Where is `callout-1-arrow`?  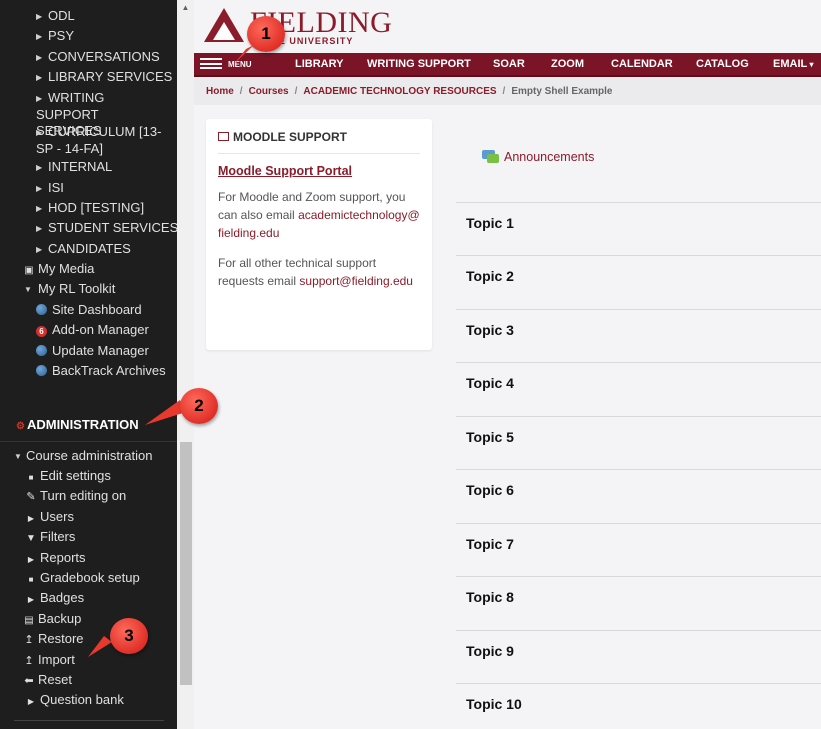 callout-1-arrow is located at coordinates (244, 54).